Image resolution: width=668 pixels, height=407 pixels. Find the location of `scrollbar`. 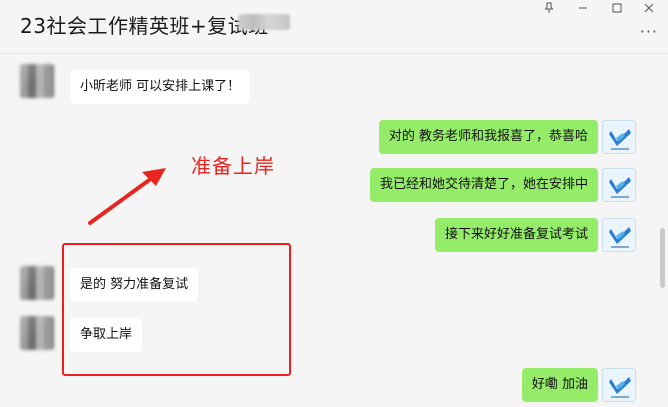

scrollbar is located at coordinates (662, 258).